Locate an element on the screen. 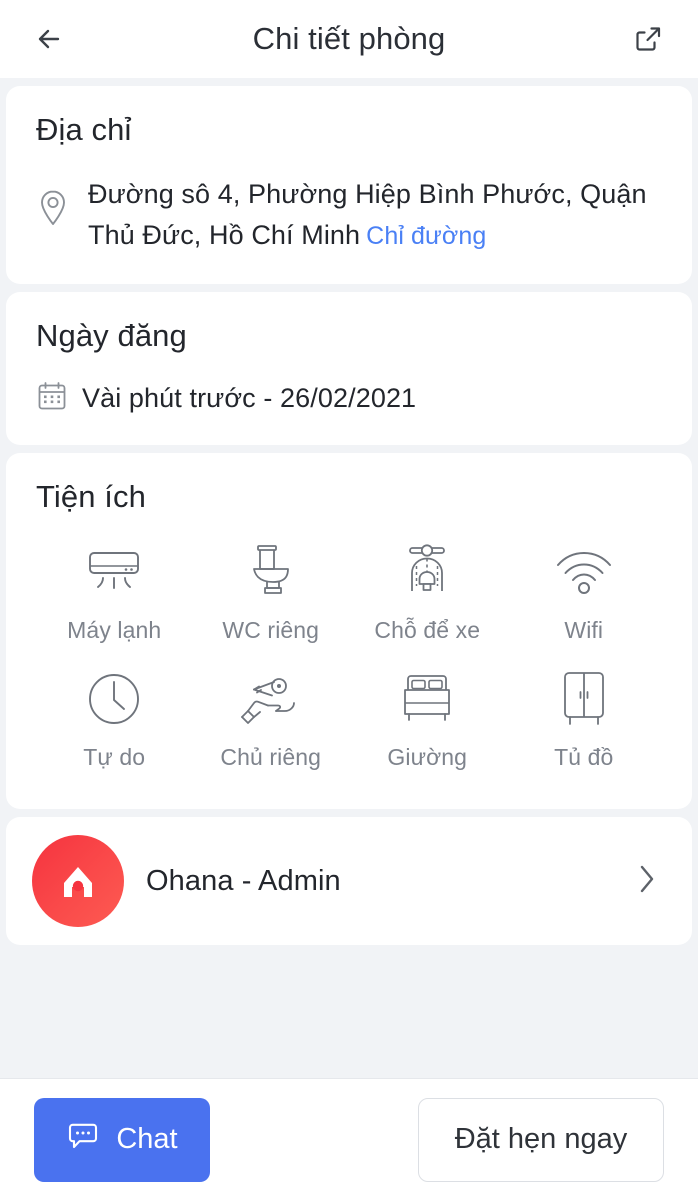  owner-name: Ohana - Admin is located at coordinates (243, 880).